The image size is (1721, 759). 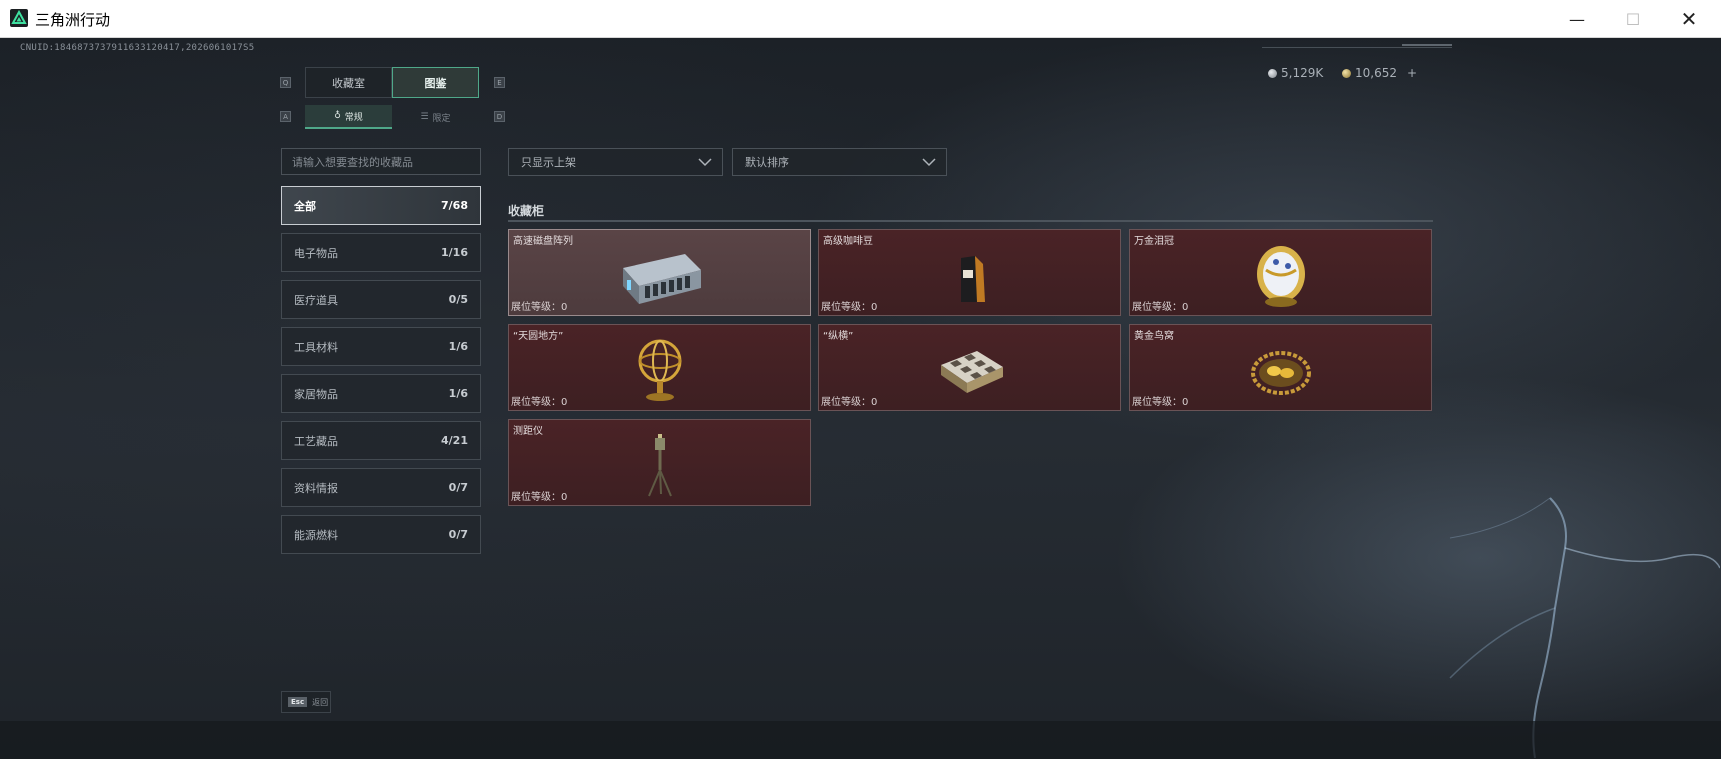 I want to click on currency-silver-value: 5,129K, so click(x=1302, y=73).